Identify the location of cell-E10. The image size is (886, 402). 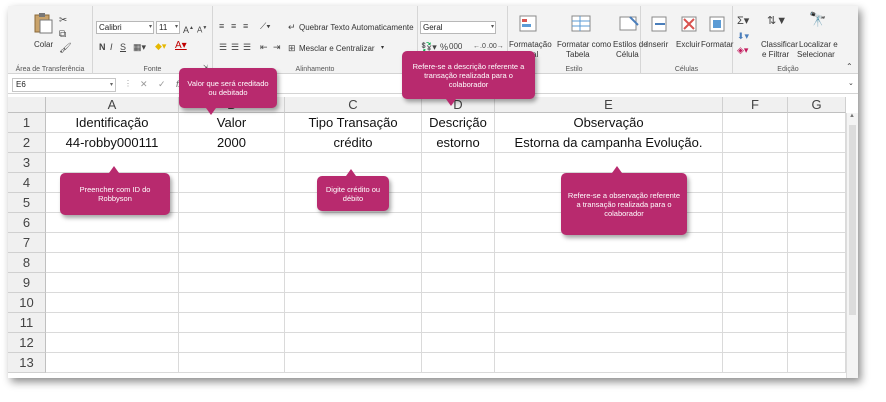
(609, 303).